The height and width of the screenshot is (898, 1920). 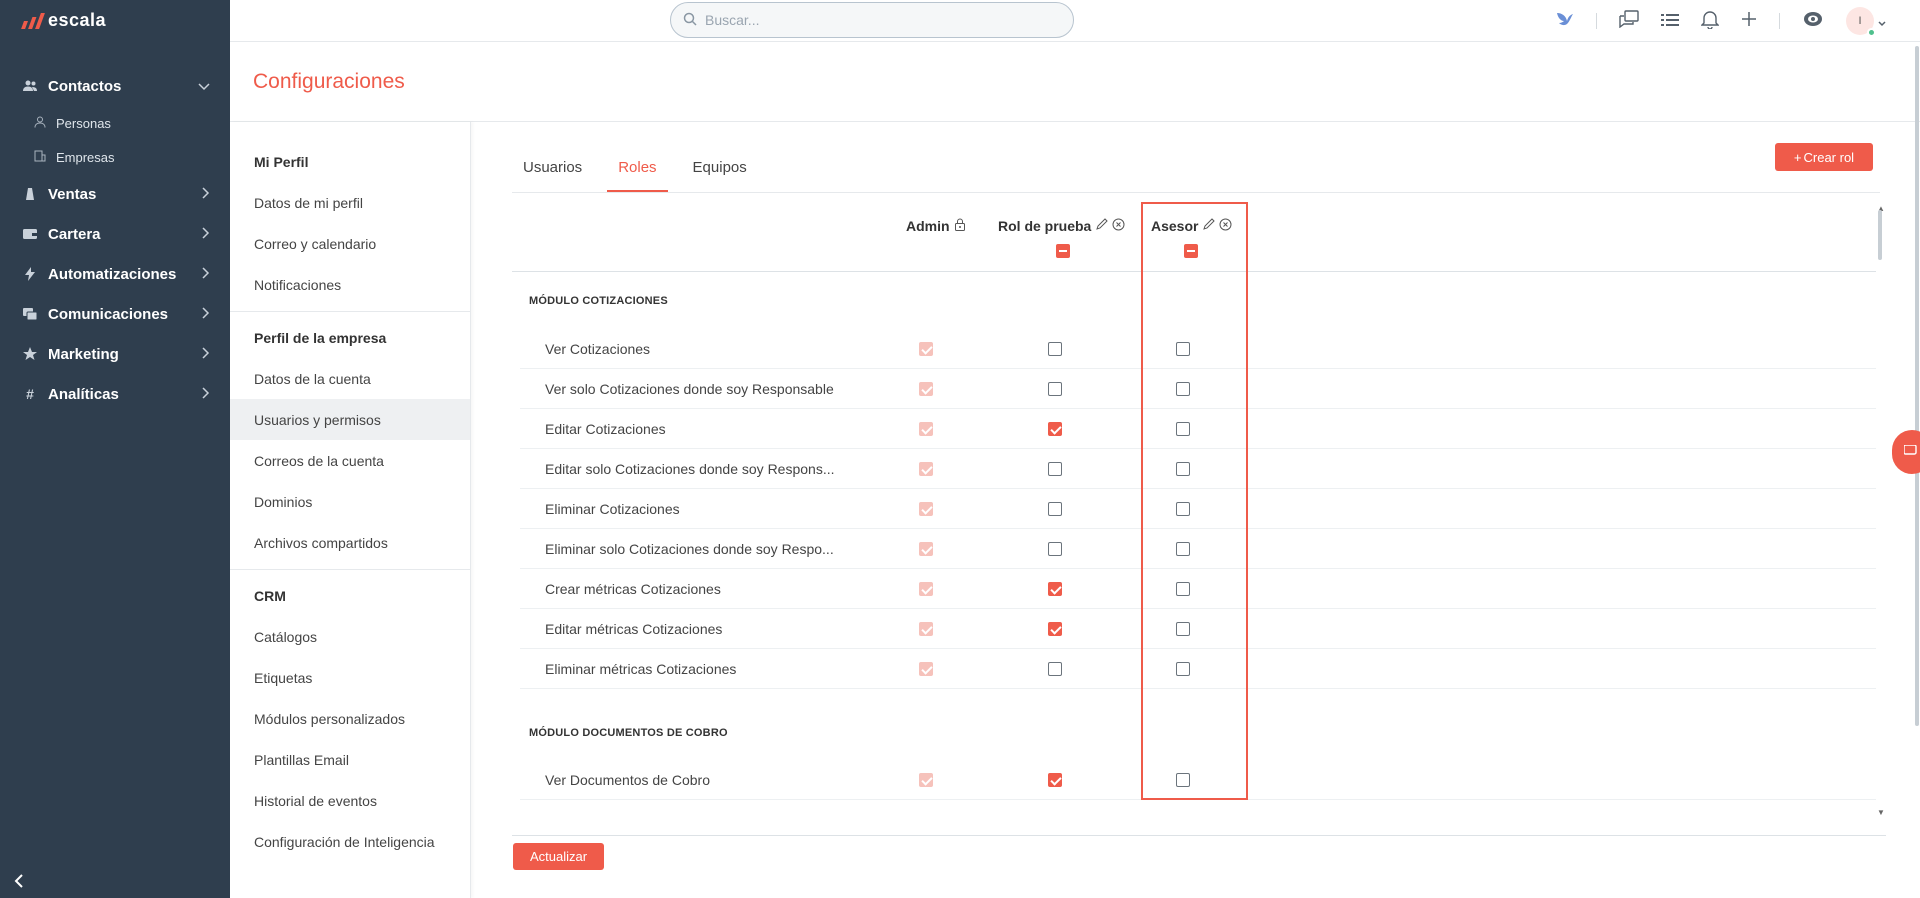 What do you see at coordinates (115, 123) in the screenshot?
I see `nav-subitem-personas: Personas` at bounding box center [115, 123].